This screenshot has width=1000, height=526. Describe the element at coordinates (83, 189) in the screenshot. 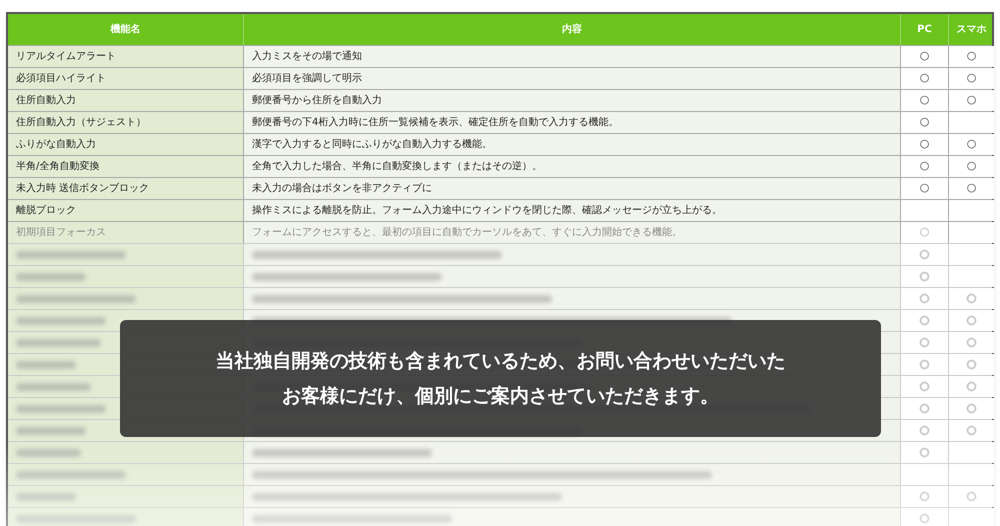

I see `feature-name: 未入力時 送信ボタンブロック` at that location.